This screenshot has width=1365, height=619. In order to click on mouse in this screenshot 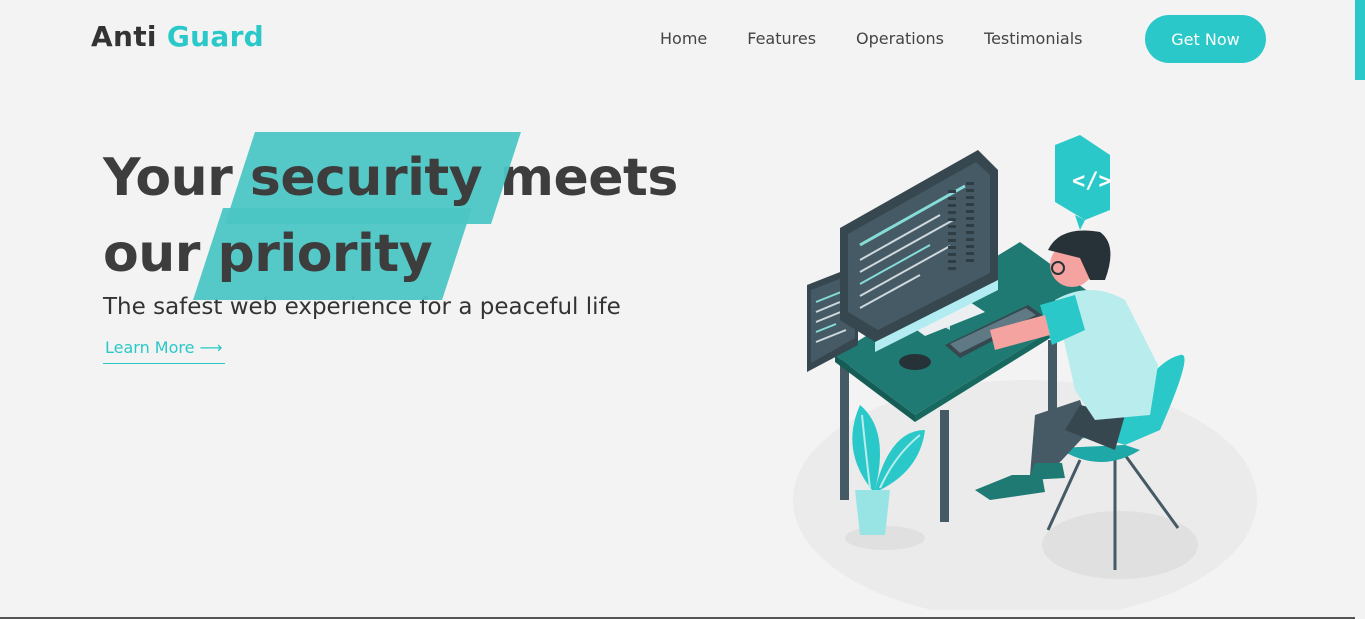, I will do `click(915, 362)`.